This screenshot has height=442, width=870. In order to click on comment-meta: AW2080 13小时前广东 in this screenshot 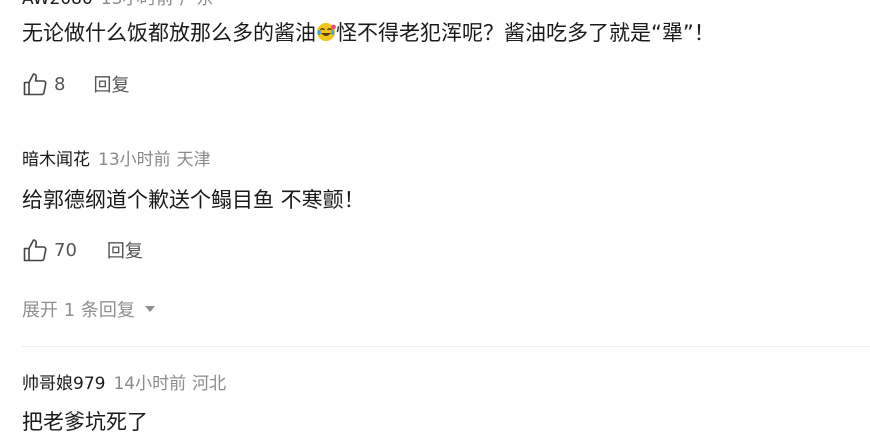, I will do `click(117, 5)`.